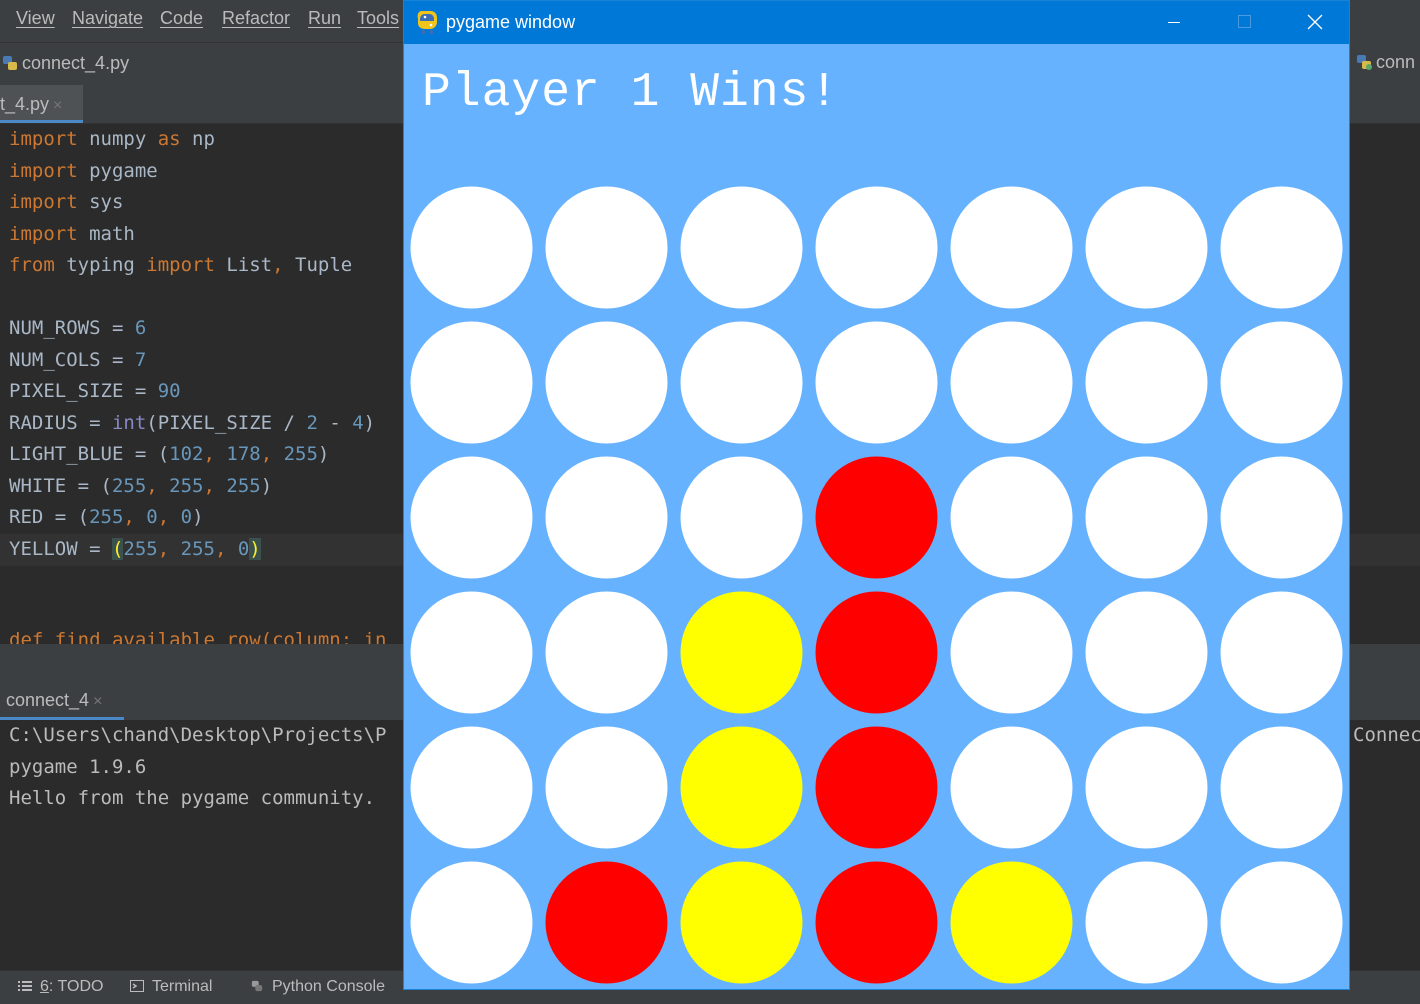 Image resolution: width=1420 pixels, height=1004 pixels. What do you see at coordinates (137, 986) in the screenshot?
I see `terminal-icon` at bounding box center [137, 986].